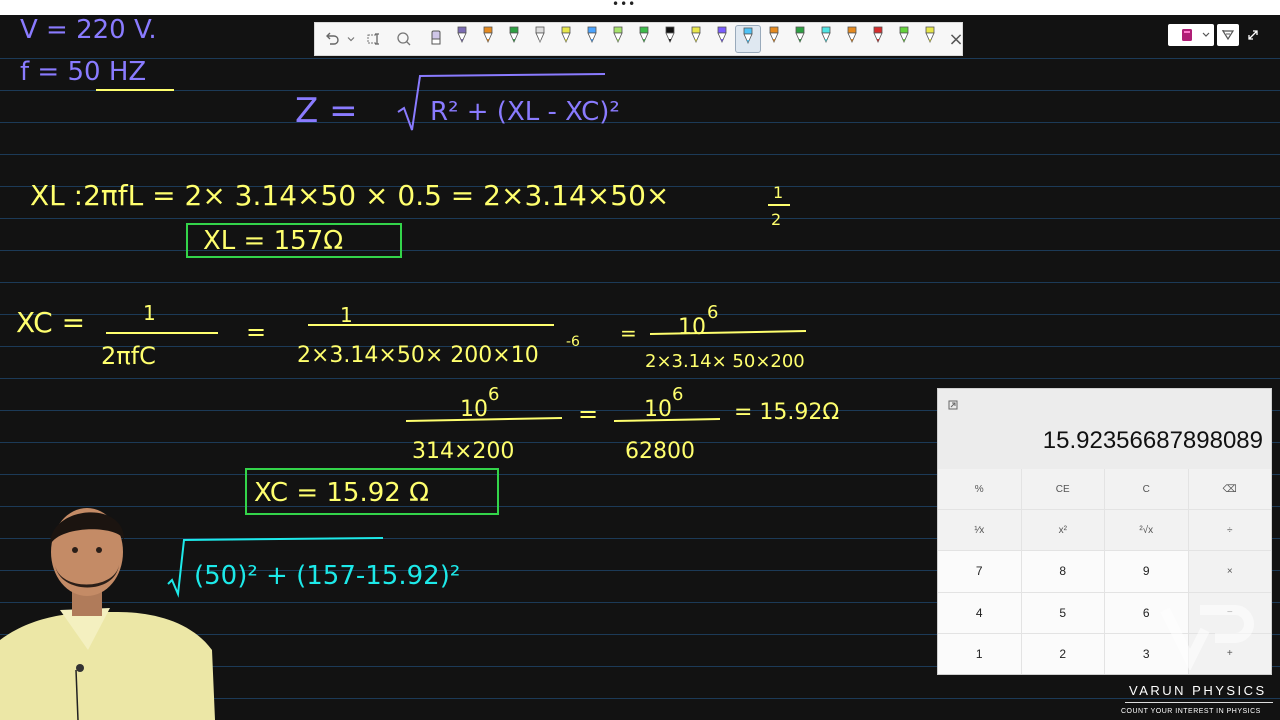 The image size is (1280, 720). Describe the element at coordinates (979, 530) in the screenshot. I see `calc-operator-key: ¹⁄x` at that location.